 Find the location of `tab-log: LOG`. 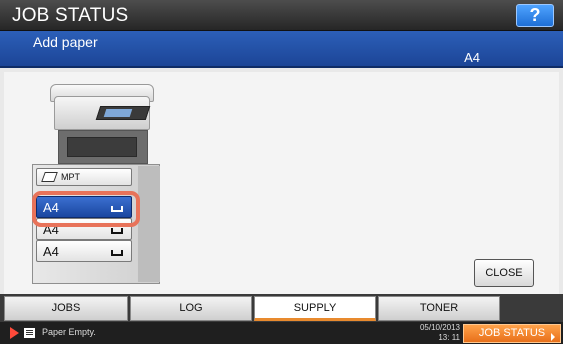

tab-log: LOG is located at coordinates (191, 308).